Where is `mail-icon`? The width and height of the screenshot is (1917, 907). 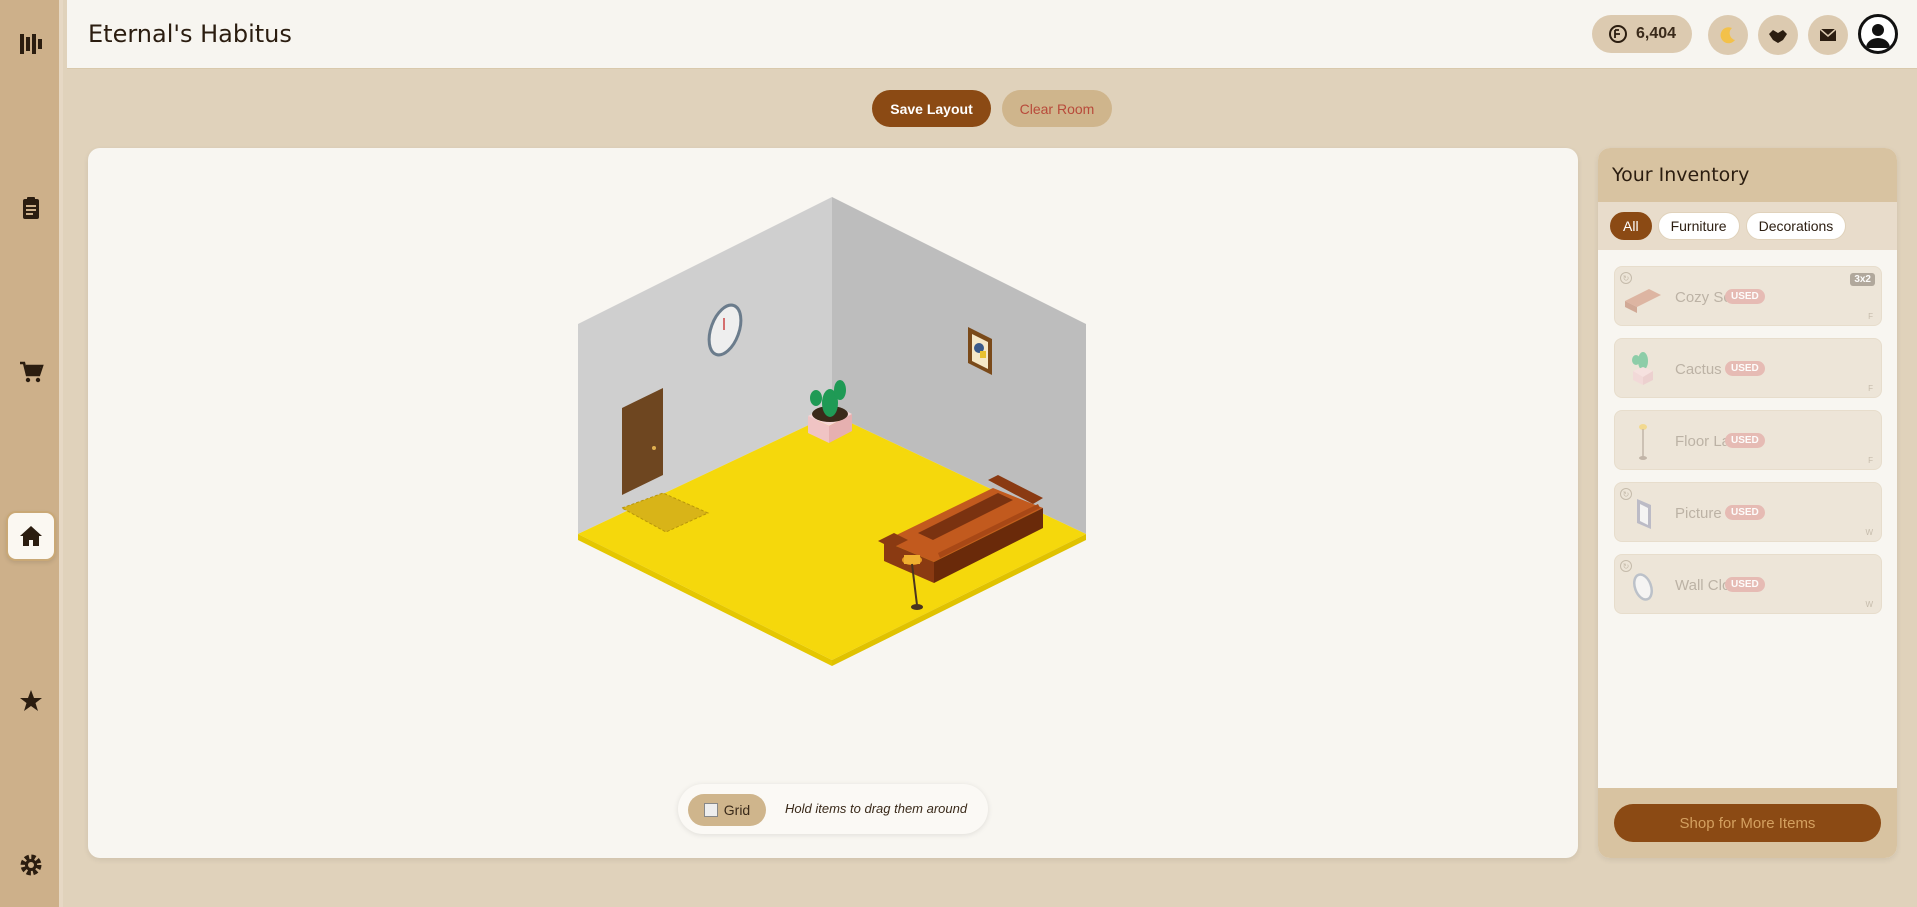
mail-icon is located at coordinates (1828, 35).